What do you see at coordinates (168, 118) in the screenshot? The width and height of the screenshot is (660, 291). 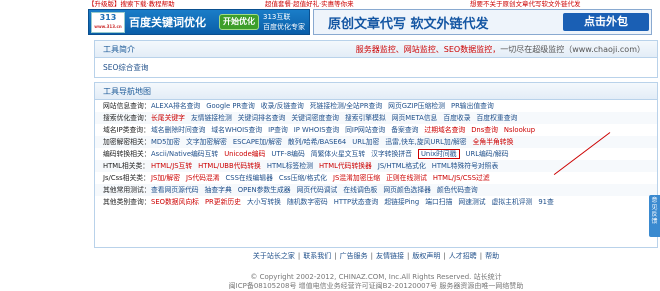 I see `tool-link: 长尾关键字` at bounding box center [168, 118].